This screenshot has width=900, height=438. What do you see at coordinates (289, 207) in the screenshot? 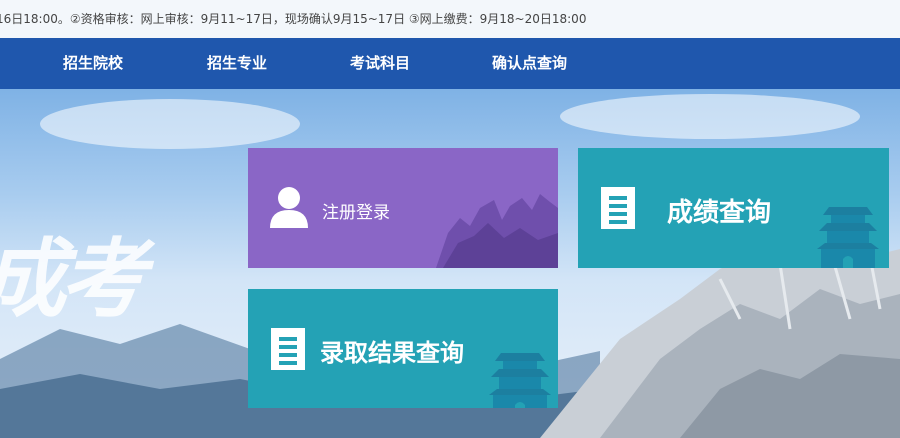
I see `user-icon` at bounding box center [289, 207].